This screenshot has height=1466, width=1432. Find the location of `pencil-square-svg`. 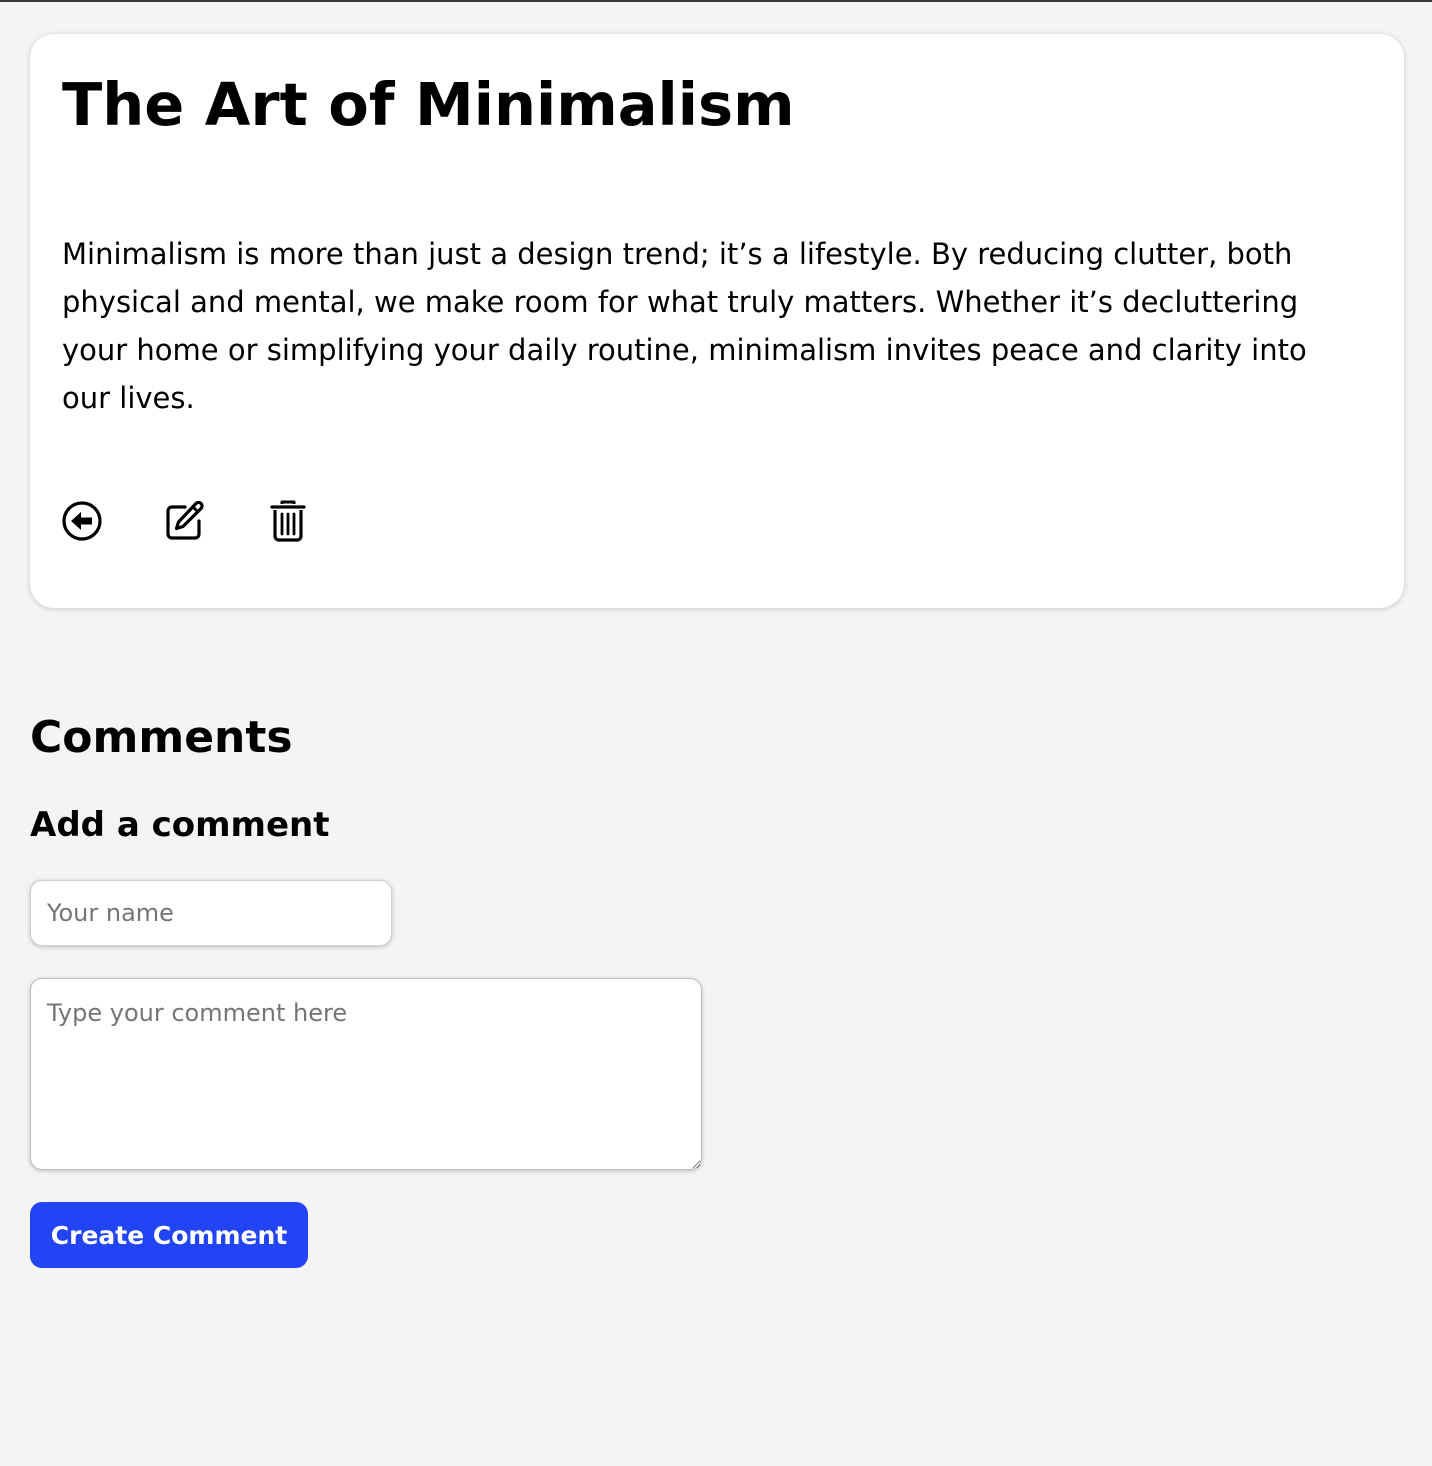

pencil-square-svg is located at coordinates (185, 520).